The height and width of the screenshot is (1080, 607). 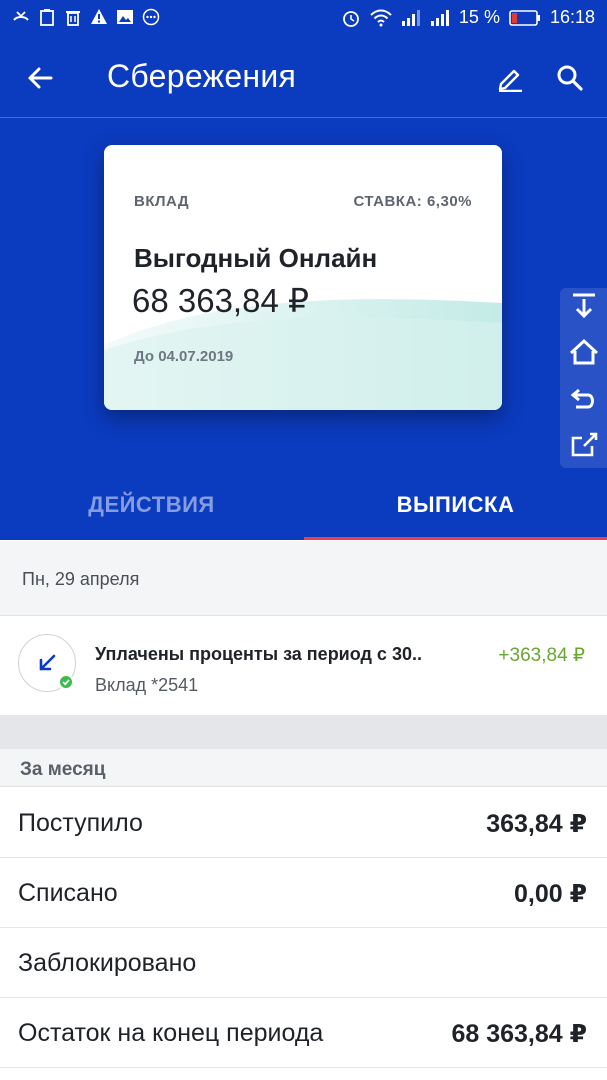 I want to click on active-tab-indicator, so click(x=455, y=538).